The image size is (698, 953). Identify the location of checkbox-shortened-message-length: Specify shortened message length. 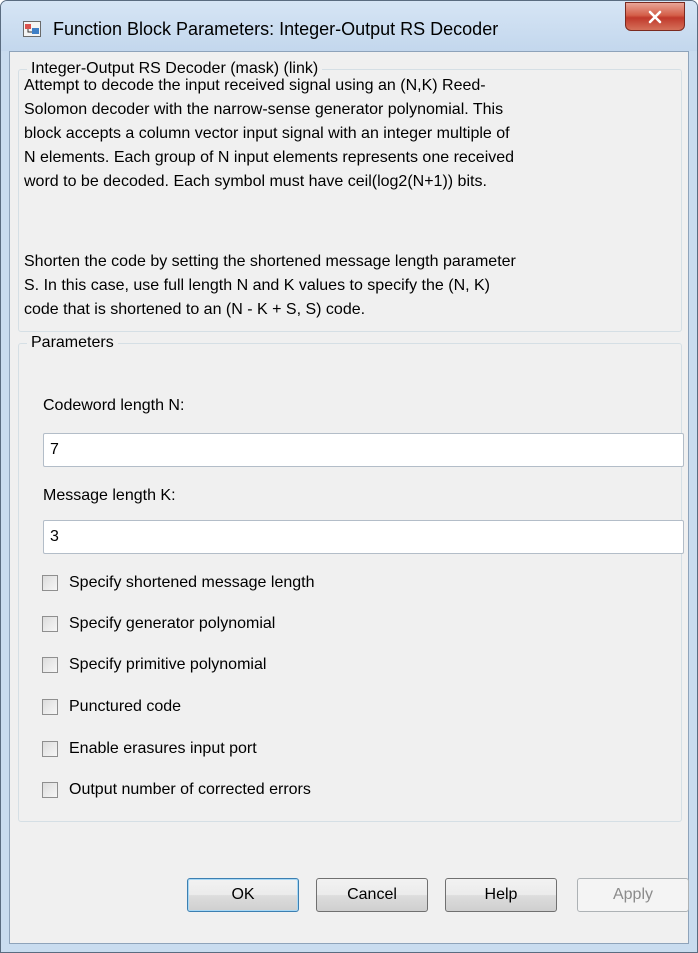
(177, 583).